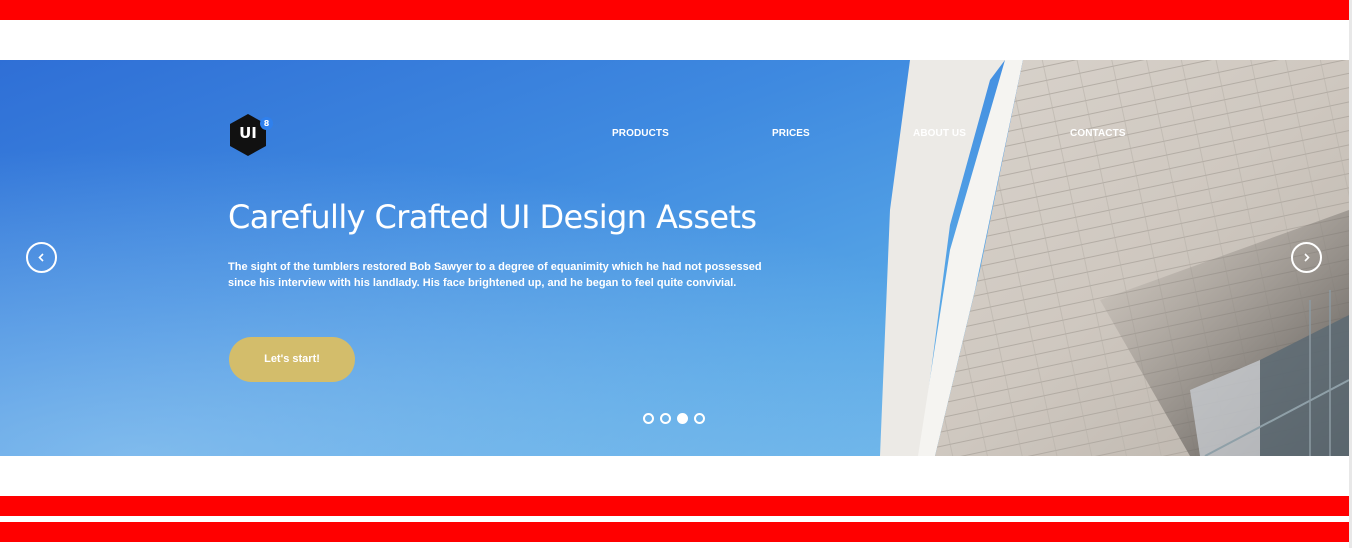 This screenshot has height=548, width=1352. I want to click on chevron-left-icon, so click(41, 257).